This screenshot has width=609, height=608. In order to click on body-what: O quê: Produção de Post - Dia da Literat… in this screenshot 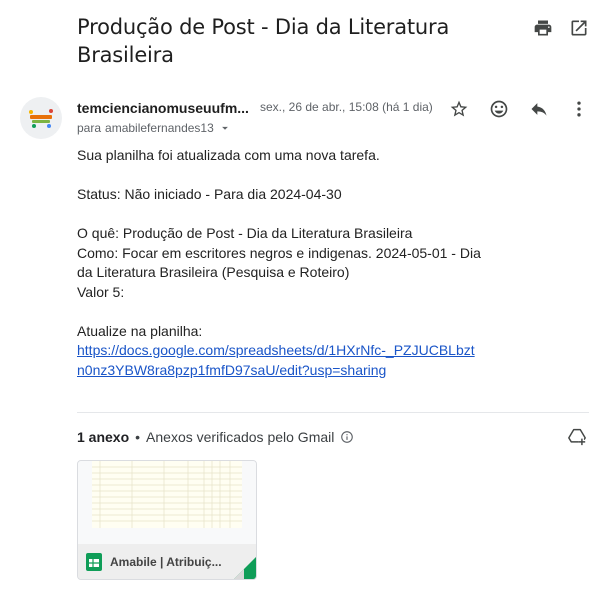, I will do `click(245, 233)`.